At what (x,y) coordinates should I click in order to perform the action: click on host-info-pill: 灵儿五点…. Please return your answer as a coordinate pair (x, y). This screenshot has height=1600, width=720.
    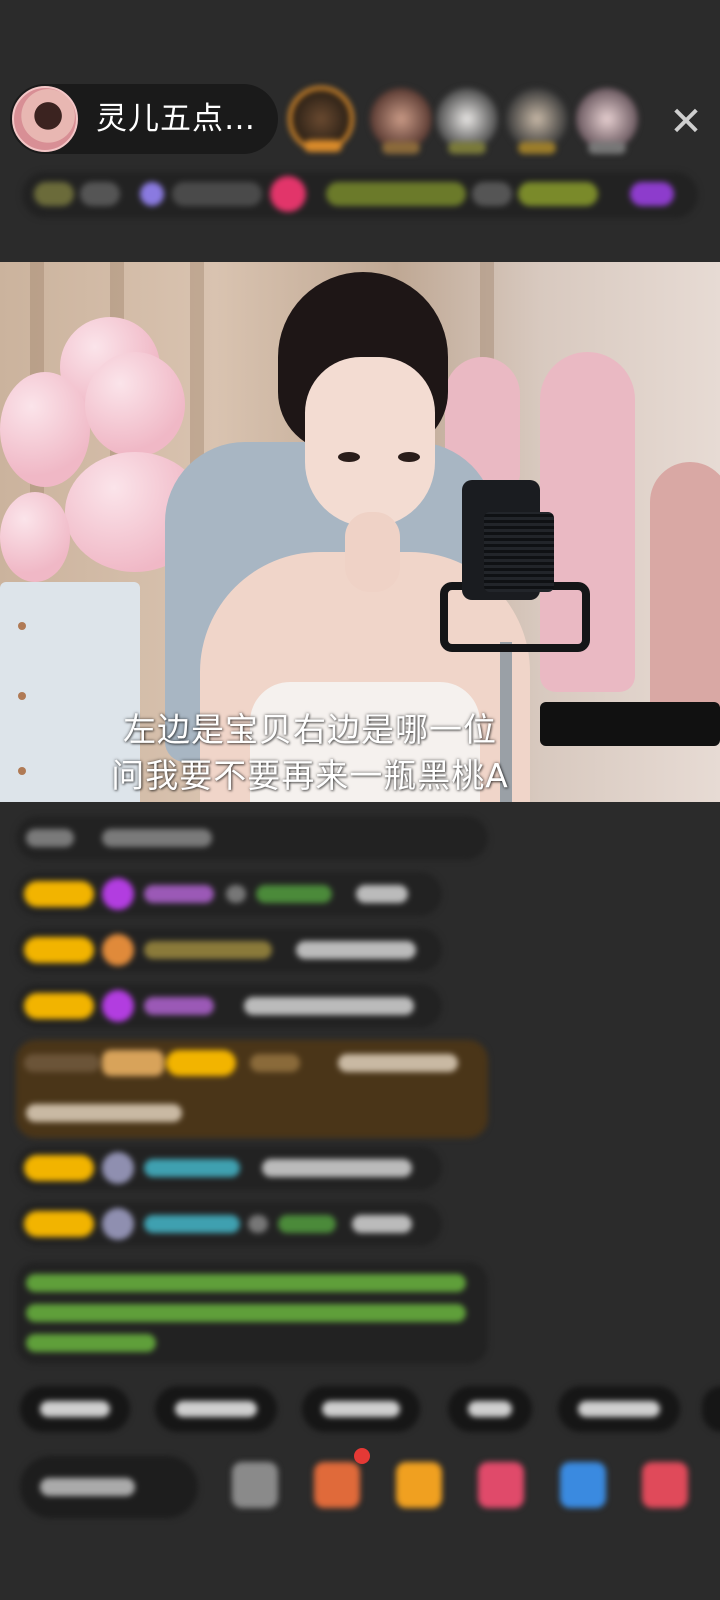
    Looking at the image, I should click on (144, 119).